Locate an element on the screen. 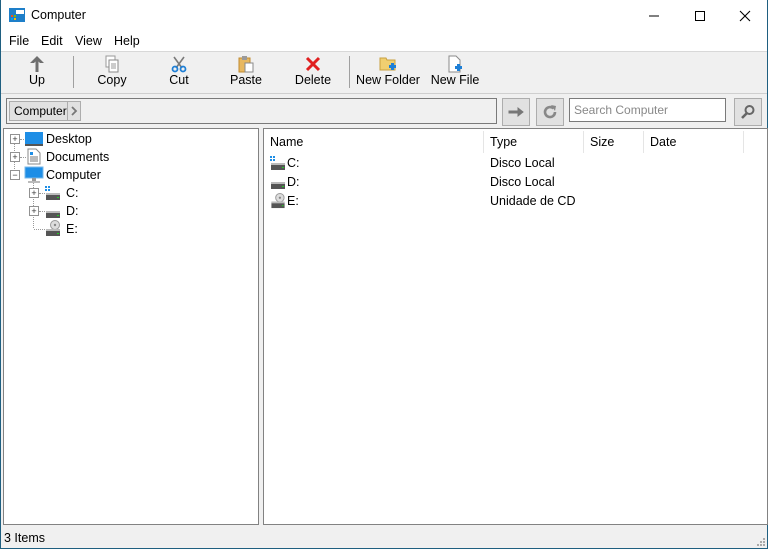  item-name: C: is located at coordinates (293, 163).